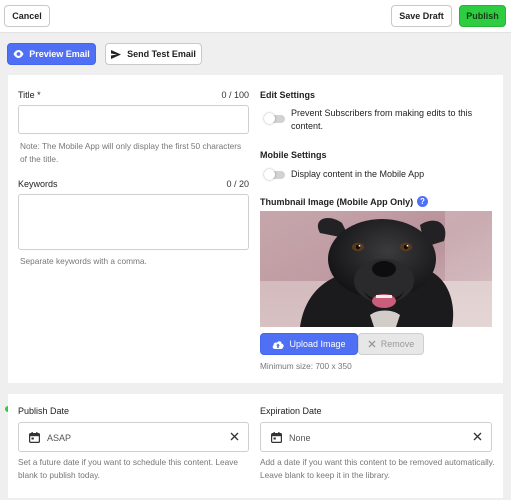 The image size is (511, 500). Describe the element at coordinates (291, 411) in the screenshot. I see `expiration-date-label: Expiration Date` at that location.